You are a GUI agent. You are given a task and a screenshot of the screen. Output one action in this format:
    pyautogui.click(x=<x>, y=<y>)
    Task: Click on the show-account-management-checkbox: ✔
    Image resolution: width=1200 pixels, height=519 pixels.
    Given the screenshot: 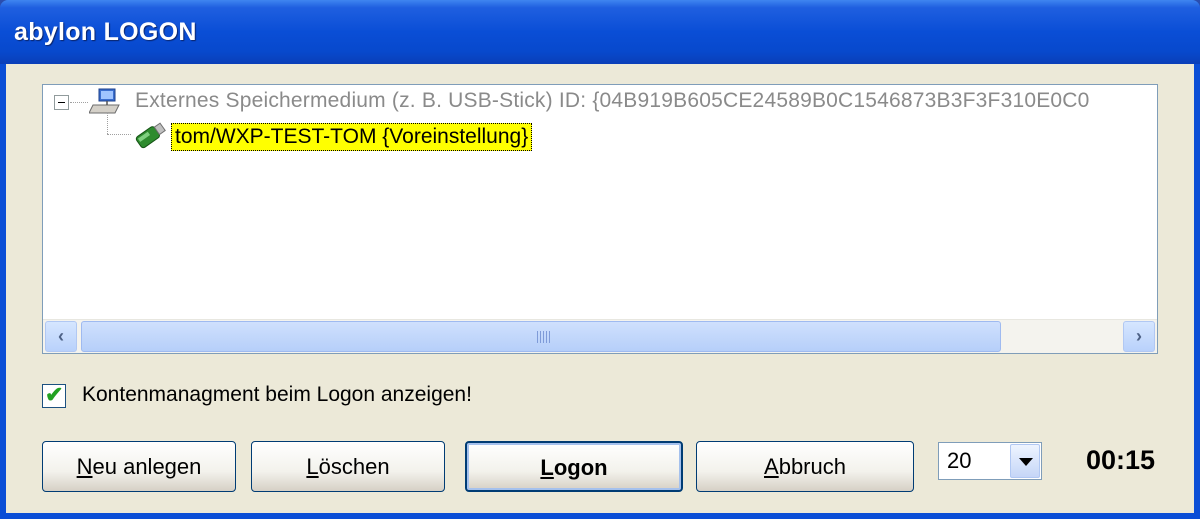 What is the action you would take?
    pyautogui.click(x=54, y=395)
    